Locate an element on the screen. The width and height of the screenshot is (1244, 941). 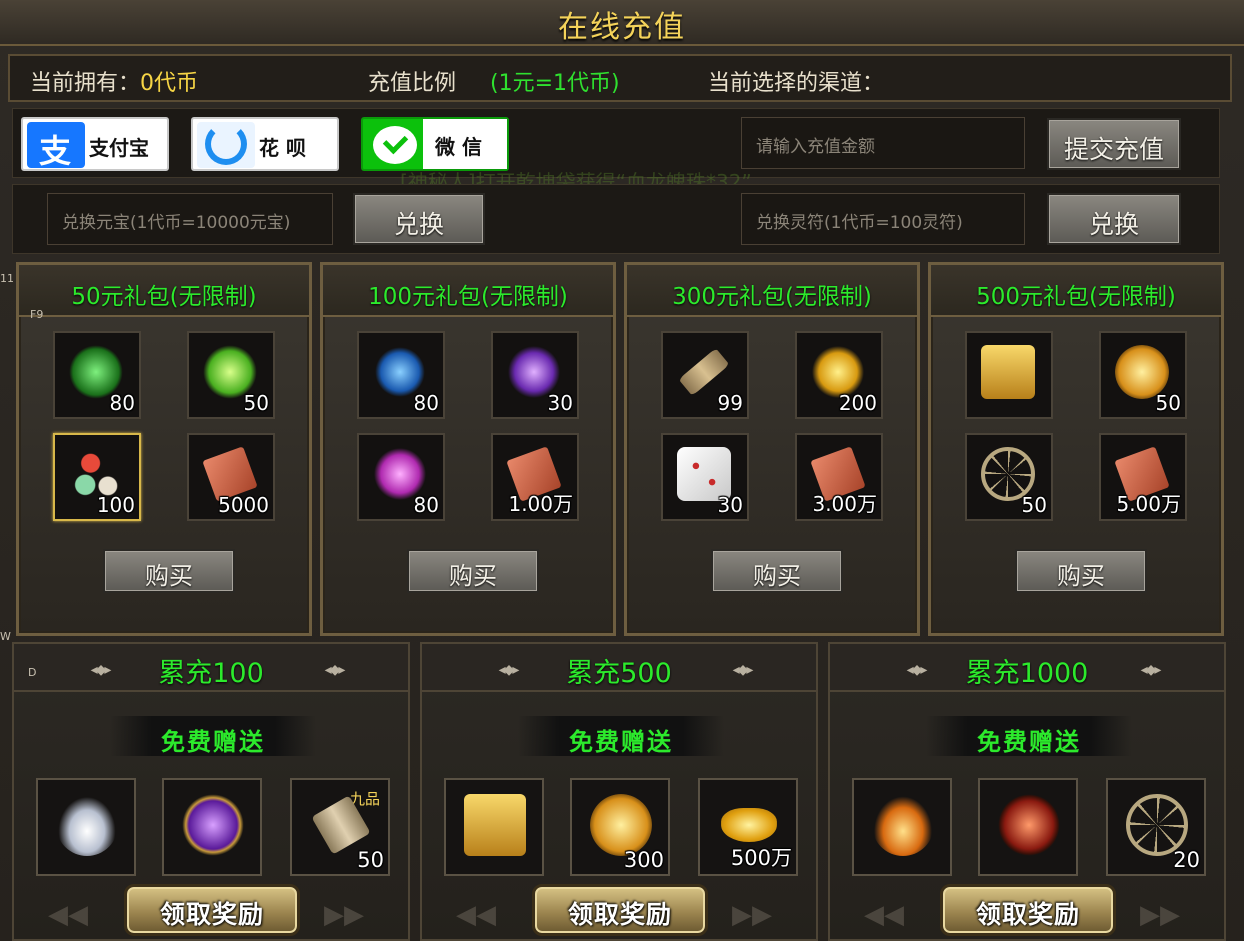
pack-item-slot: 99 is located at coordinates (705, 375).